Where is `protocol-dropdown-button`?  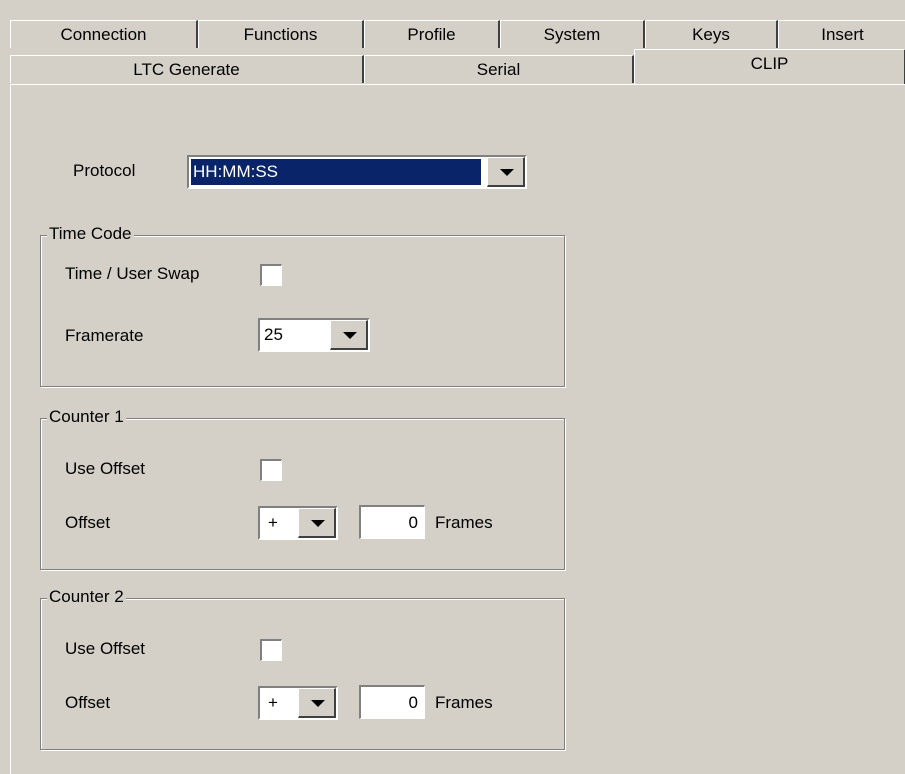
protocol-dropdown-button is located at coordinates (506, 172).